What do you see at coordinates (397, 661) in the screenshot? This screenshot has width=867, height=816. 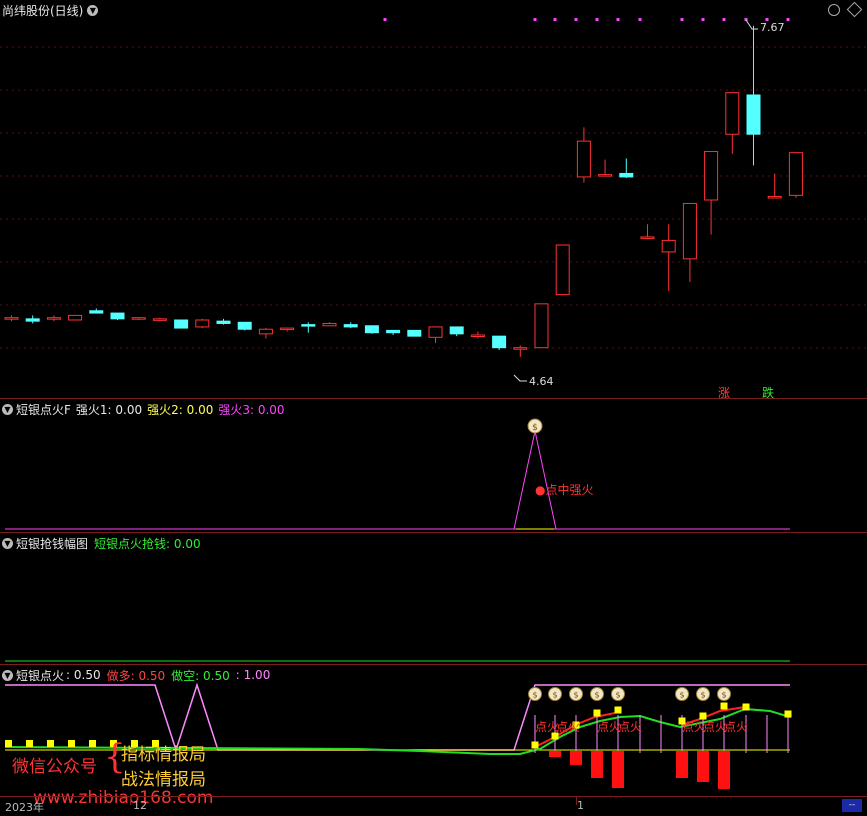 I see `panel2-plot` at bounding box center [397, 661].